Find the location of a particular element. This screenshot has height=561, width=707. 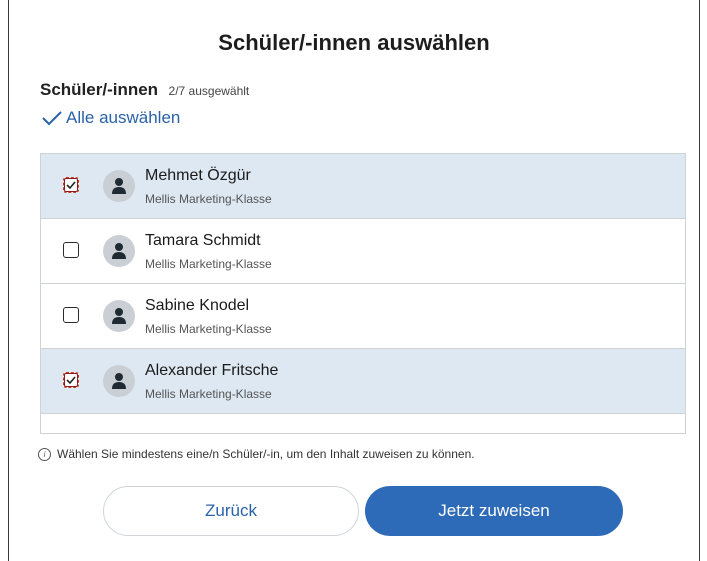

dialog-title: Schüler/-innen auswählen is located at coordinates (354, 42).